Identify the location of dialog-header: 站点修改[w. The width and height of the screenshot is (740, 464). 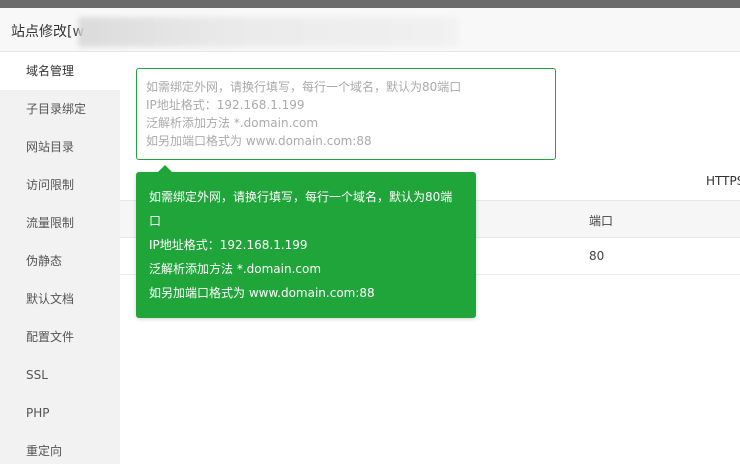
(370, 30).